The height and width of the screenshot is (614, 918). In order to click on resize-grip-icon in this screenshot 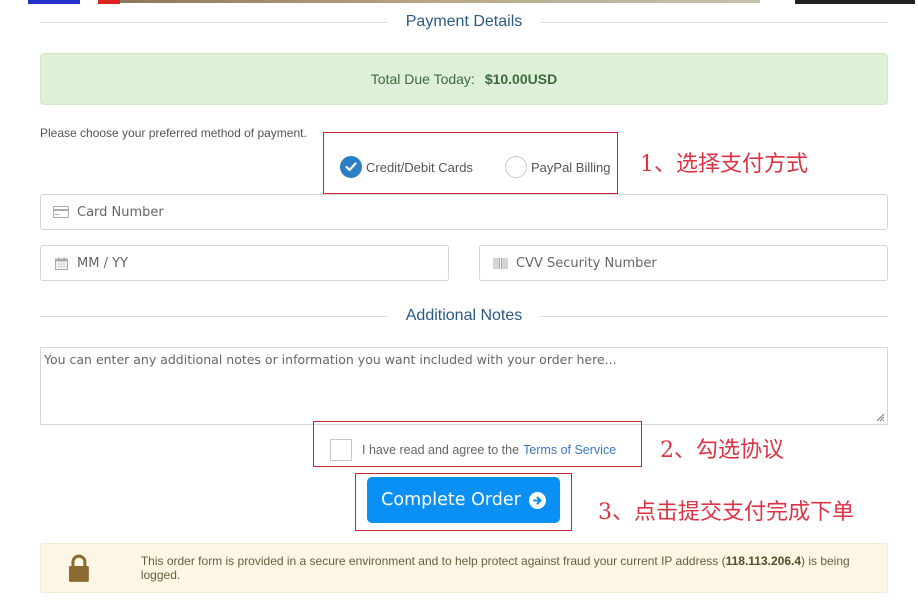, I will do `click(880, 417)`.